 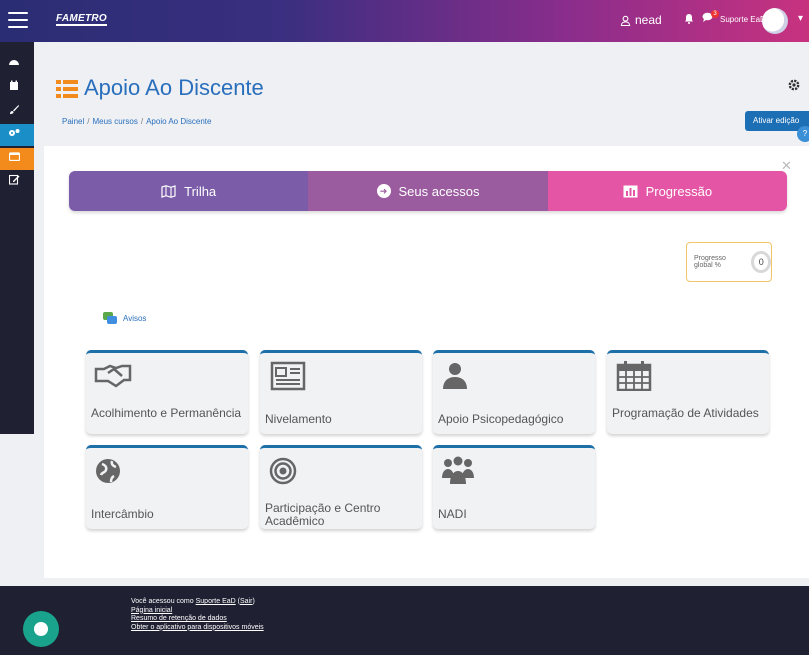 What do you see at coordinates (81, 20) in the screenshot?
I see `site-logo: FAMETRO` at bounding box center [81, 20].